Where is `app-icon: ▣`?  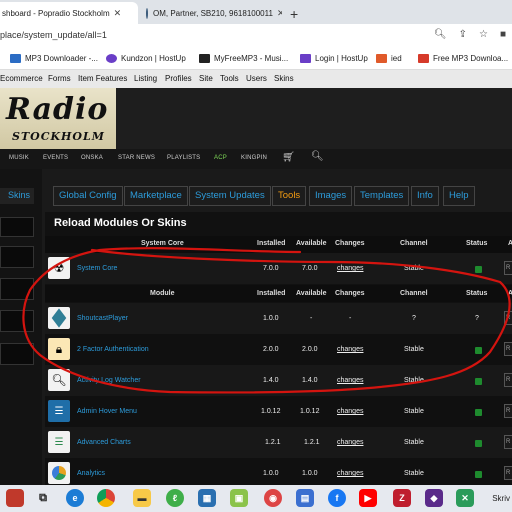
app-icon: ▣ is located at coordinates (239, 498).